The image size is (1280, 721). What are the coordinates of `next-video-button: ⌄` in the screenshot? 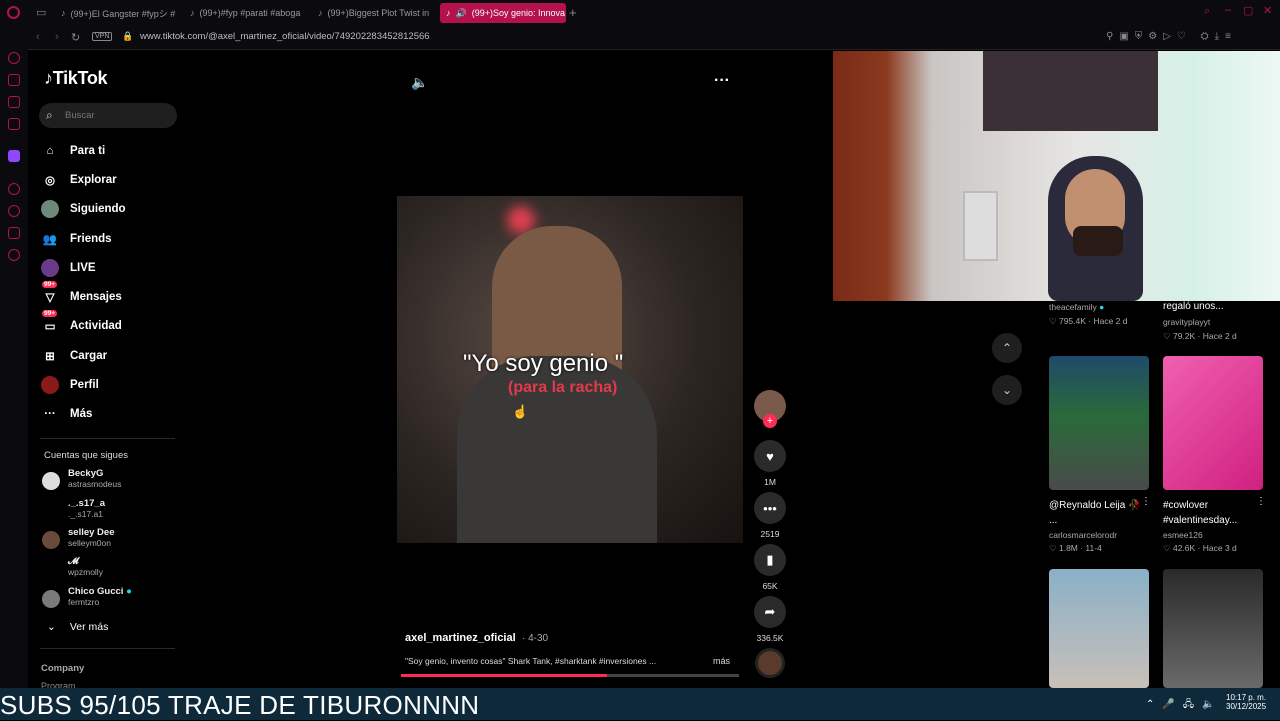 It's located at (1007, 390).